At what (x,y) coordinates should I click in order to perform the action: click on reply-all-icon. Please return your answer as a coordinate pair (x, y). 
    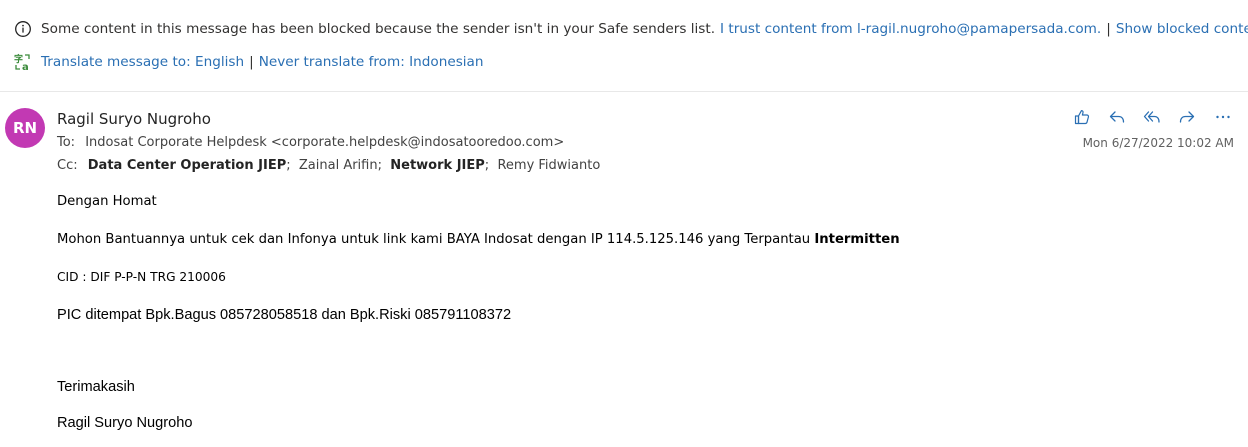
    Looking at the image, I should click on (1151, 117).